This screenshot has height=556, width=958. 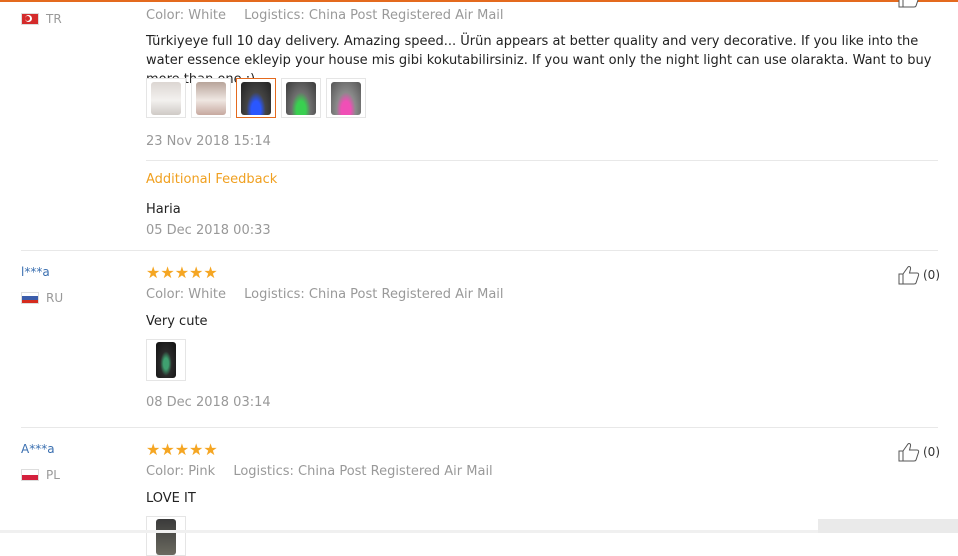 I want to click on color-attribute: Color: Pink, so click(x=181, y=471).